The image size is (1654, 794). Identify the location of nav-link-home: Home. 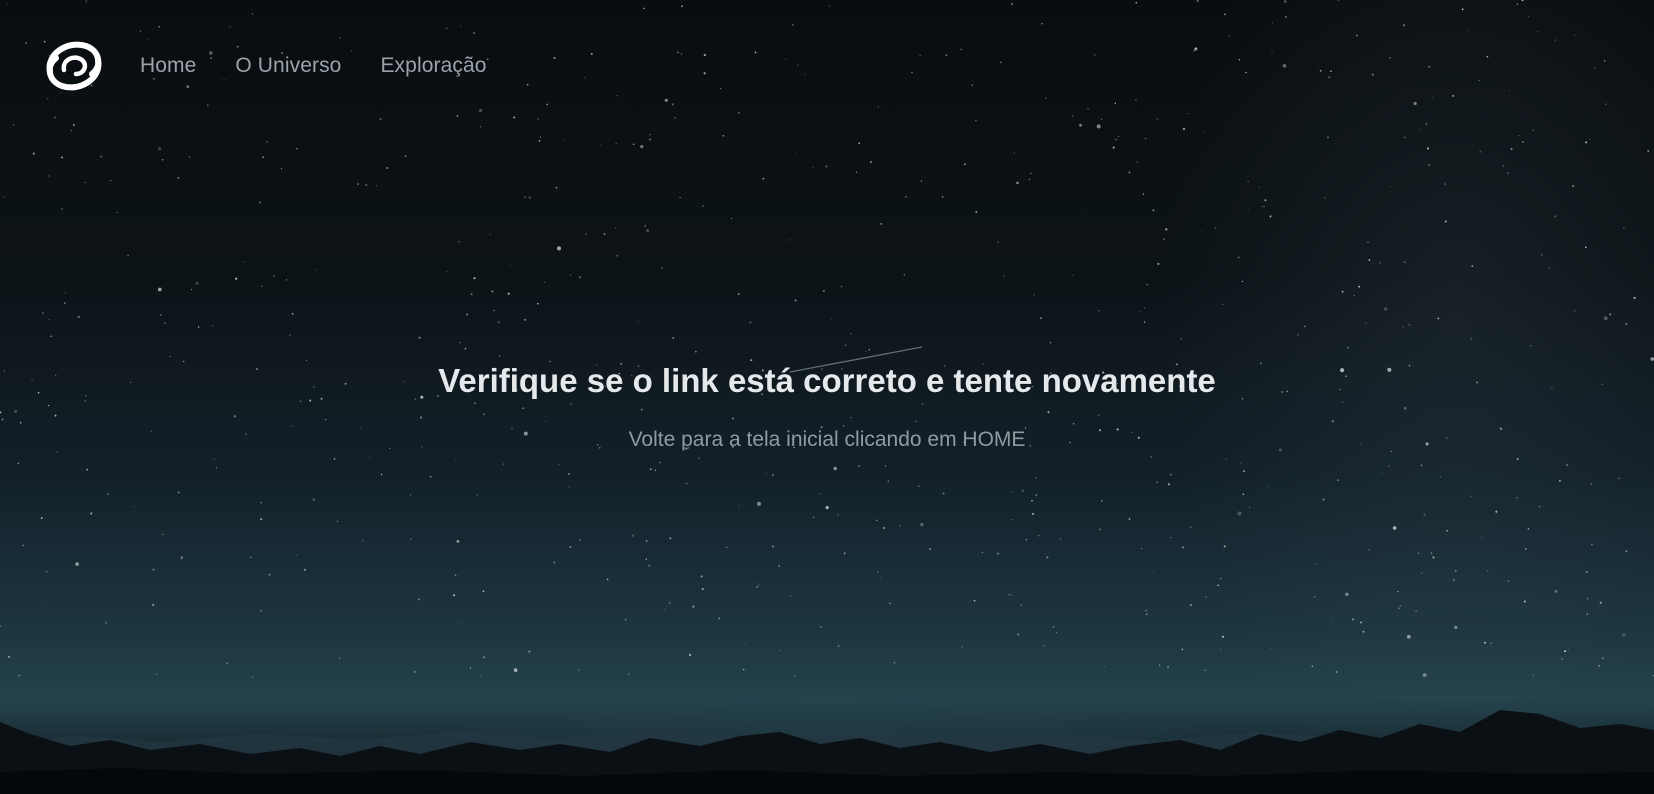
(168, 66).